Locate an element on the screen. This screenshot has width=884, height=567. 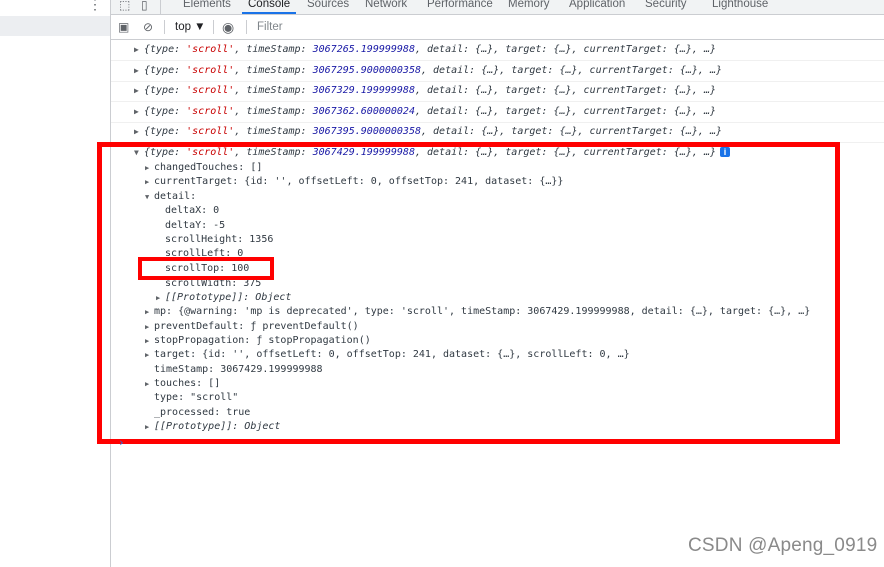
more-options-icon: ⋮ is located at coordinates (95, 5).